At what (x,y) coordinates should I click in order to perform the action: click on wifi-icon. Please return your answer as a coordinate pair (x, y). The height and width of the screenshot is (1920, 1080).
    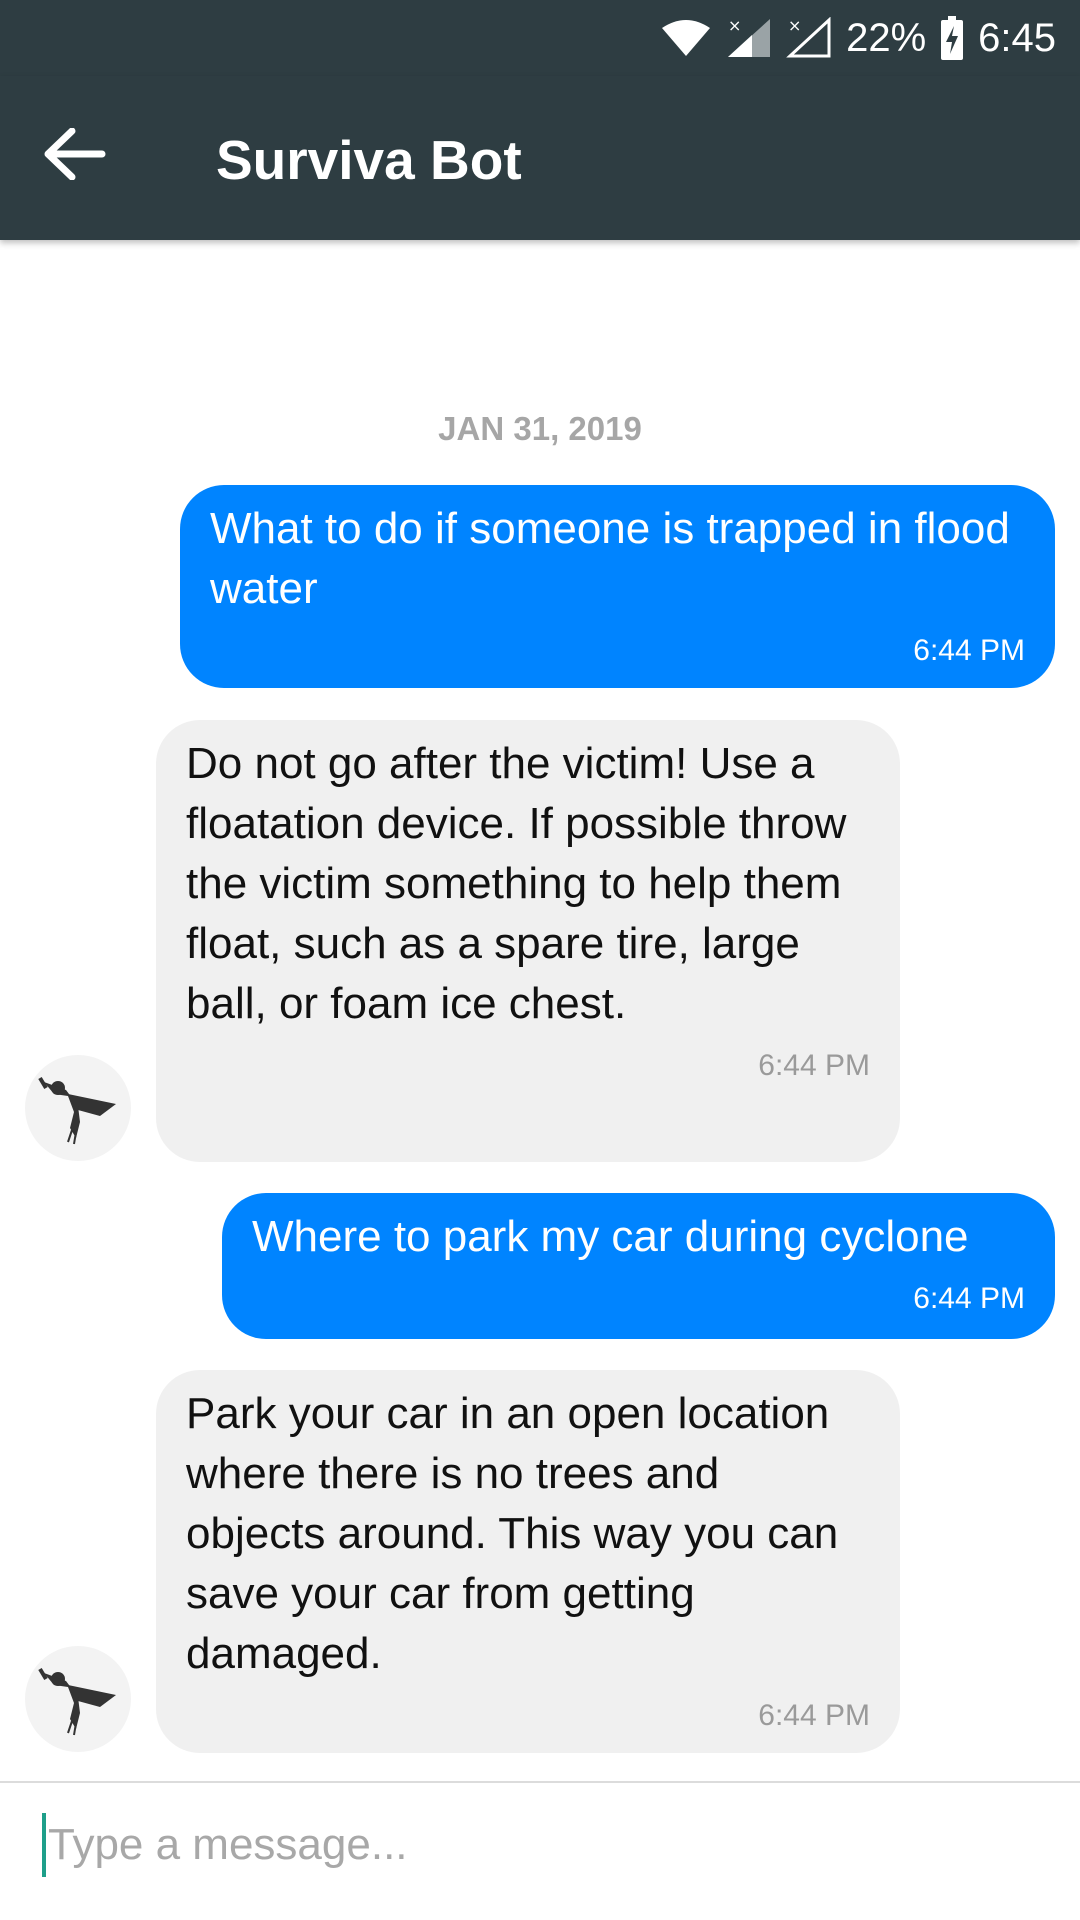
    Looking at the image, I should click on (686, 38).